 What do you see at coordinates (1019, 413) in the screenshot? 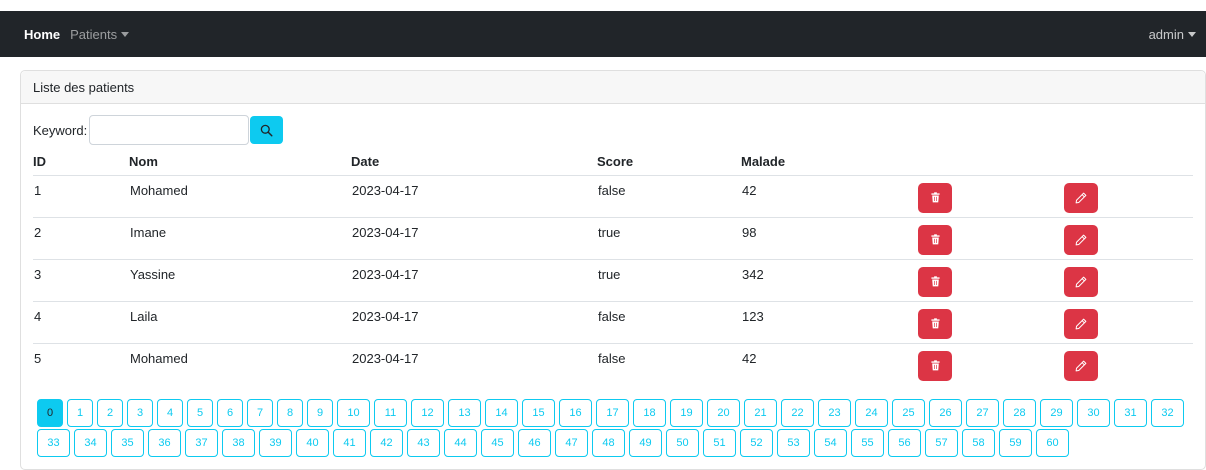
I see `page-button-28: 28` at bounding box center [1019, 413].